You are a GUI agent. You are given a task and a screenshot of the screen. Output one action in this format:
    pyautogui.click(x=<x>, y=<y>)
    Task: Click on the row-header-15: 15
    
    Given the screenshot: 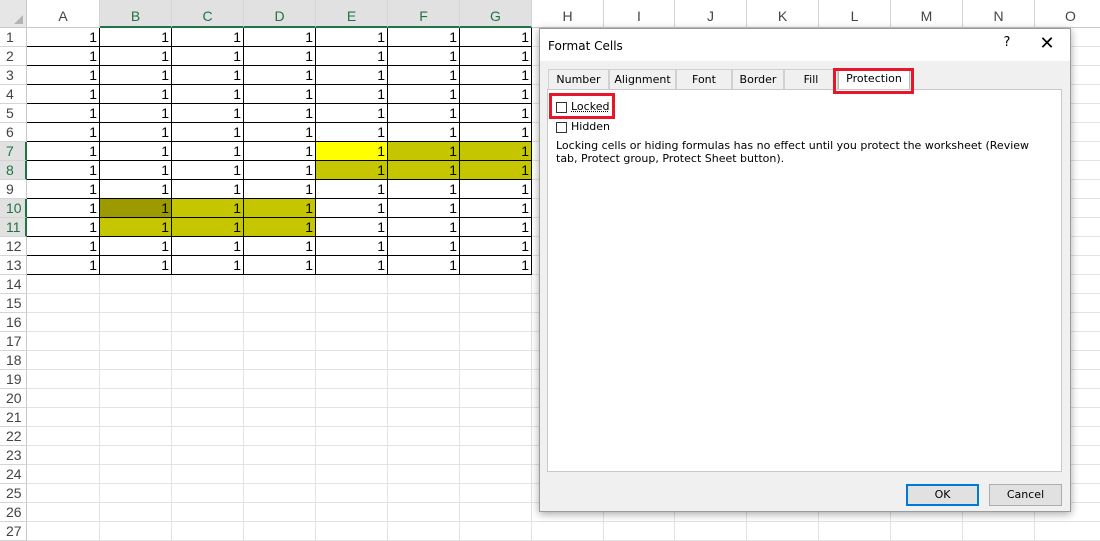 What is the action you would take?
    pyautogui.click(x=13, y=303)
    